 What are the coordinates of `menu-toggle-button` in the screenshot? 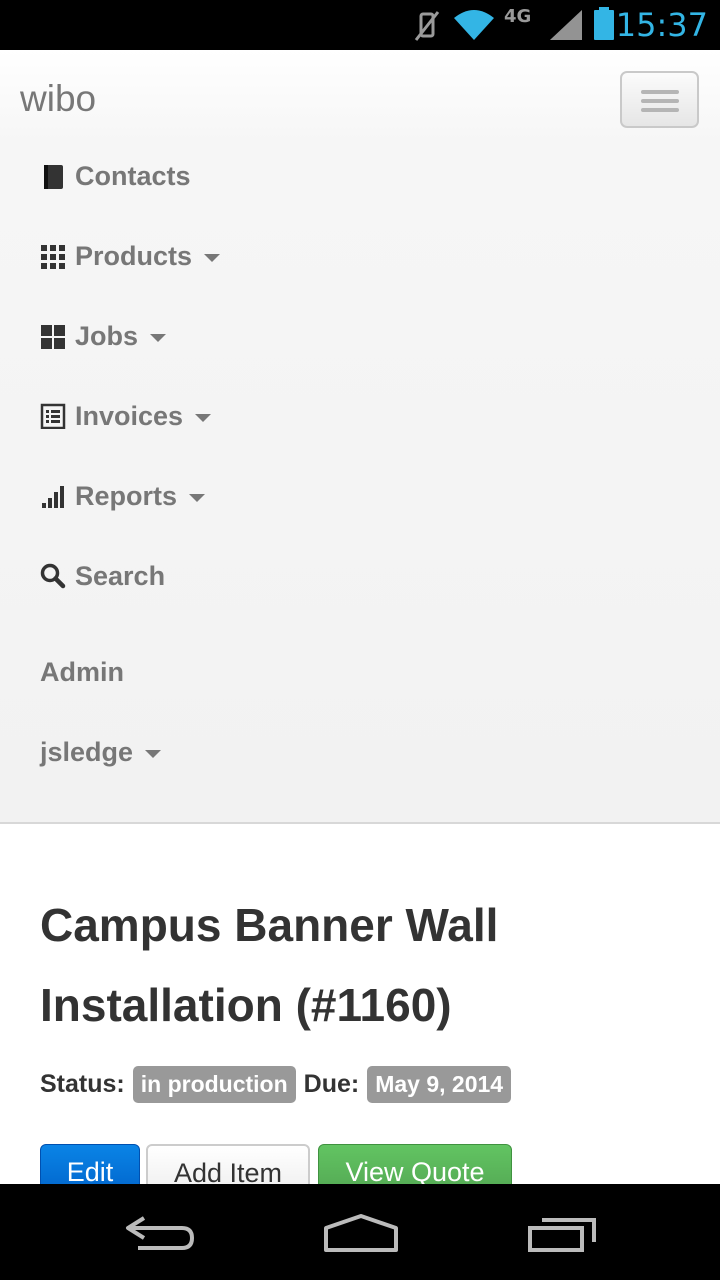 It's located at (659, 99).